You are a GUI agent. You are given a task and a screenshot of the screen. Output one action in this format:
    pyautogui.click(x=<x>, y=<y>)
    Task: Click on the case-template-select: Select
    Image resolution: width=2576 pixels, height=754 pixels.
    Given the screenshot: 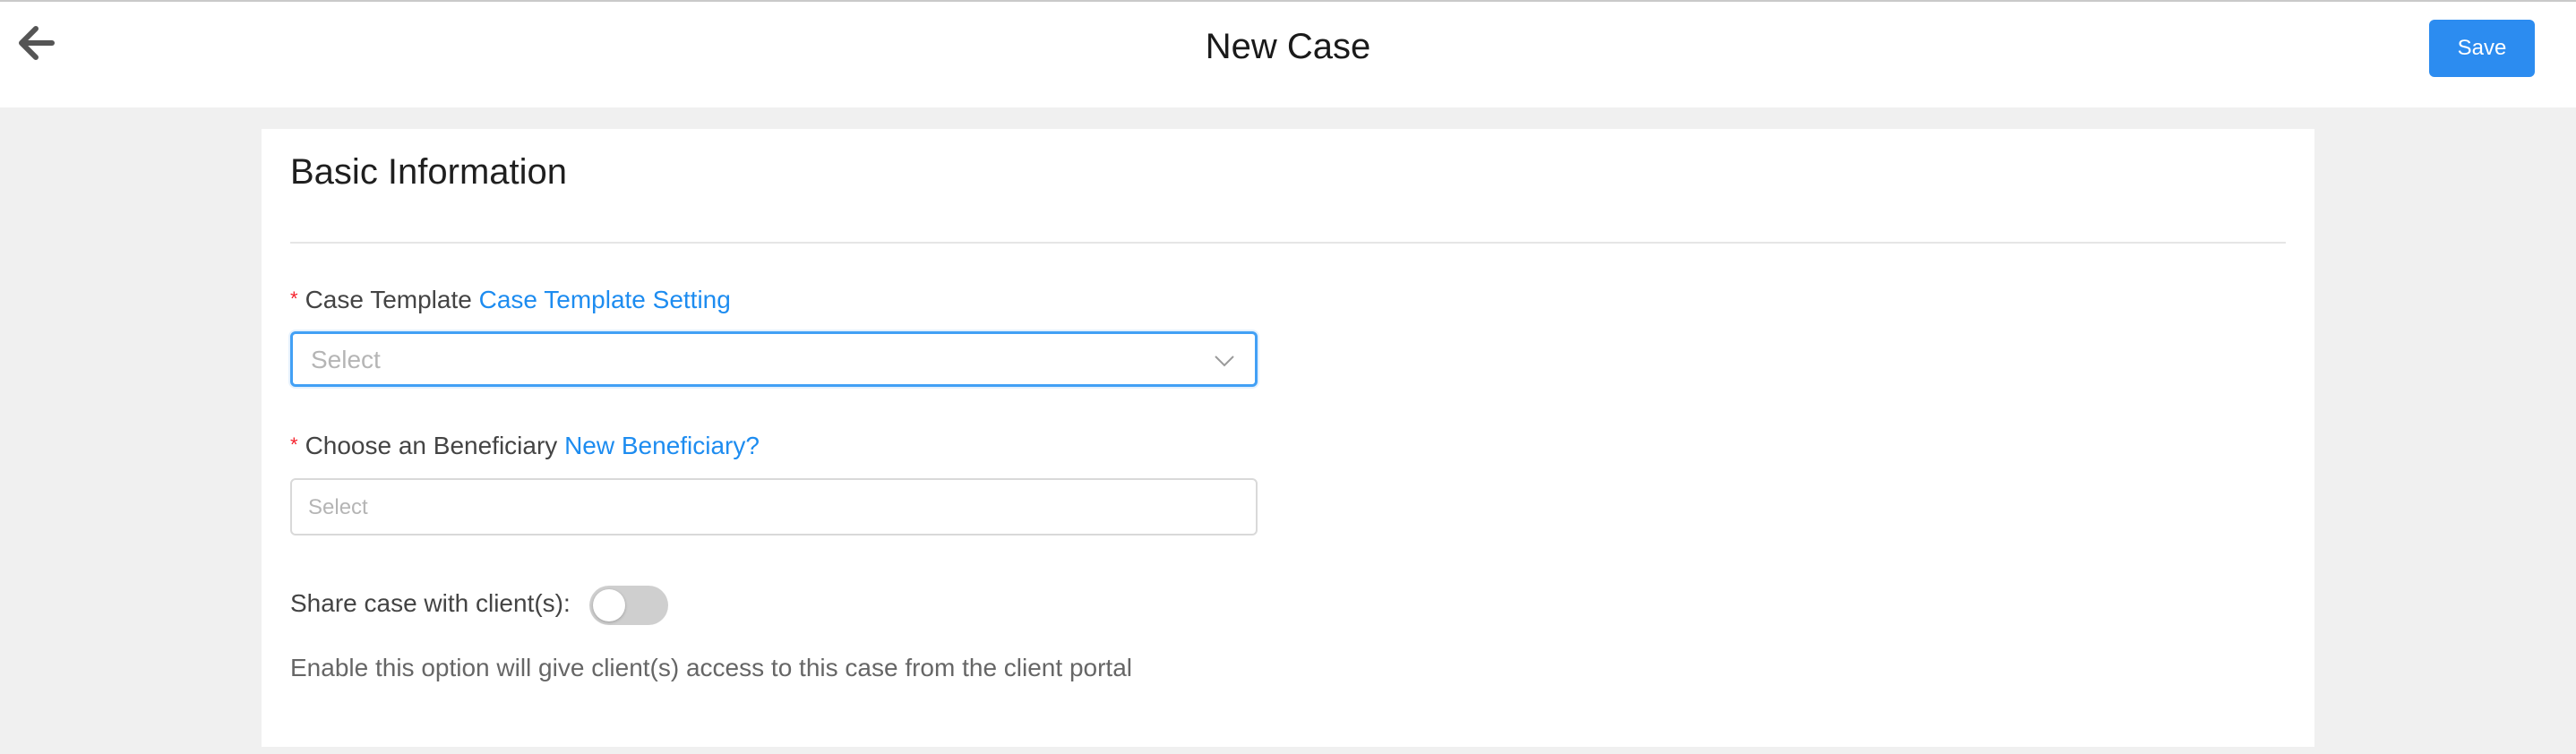 What is the action you would take?
    pyautogui.click(x=774, y=359)
    